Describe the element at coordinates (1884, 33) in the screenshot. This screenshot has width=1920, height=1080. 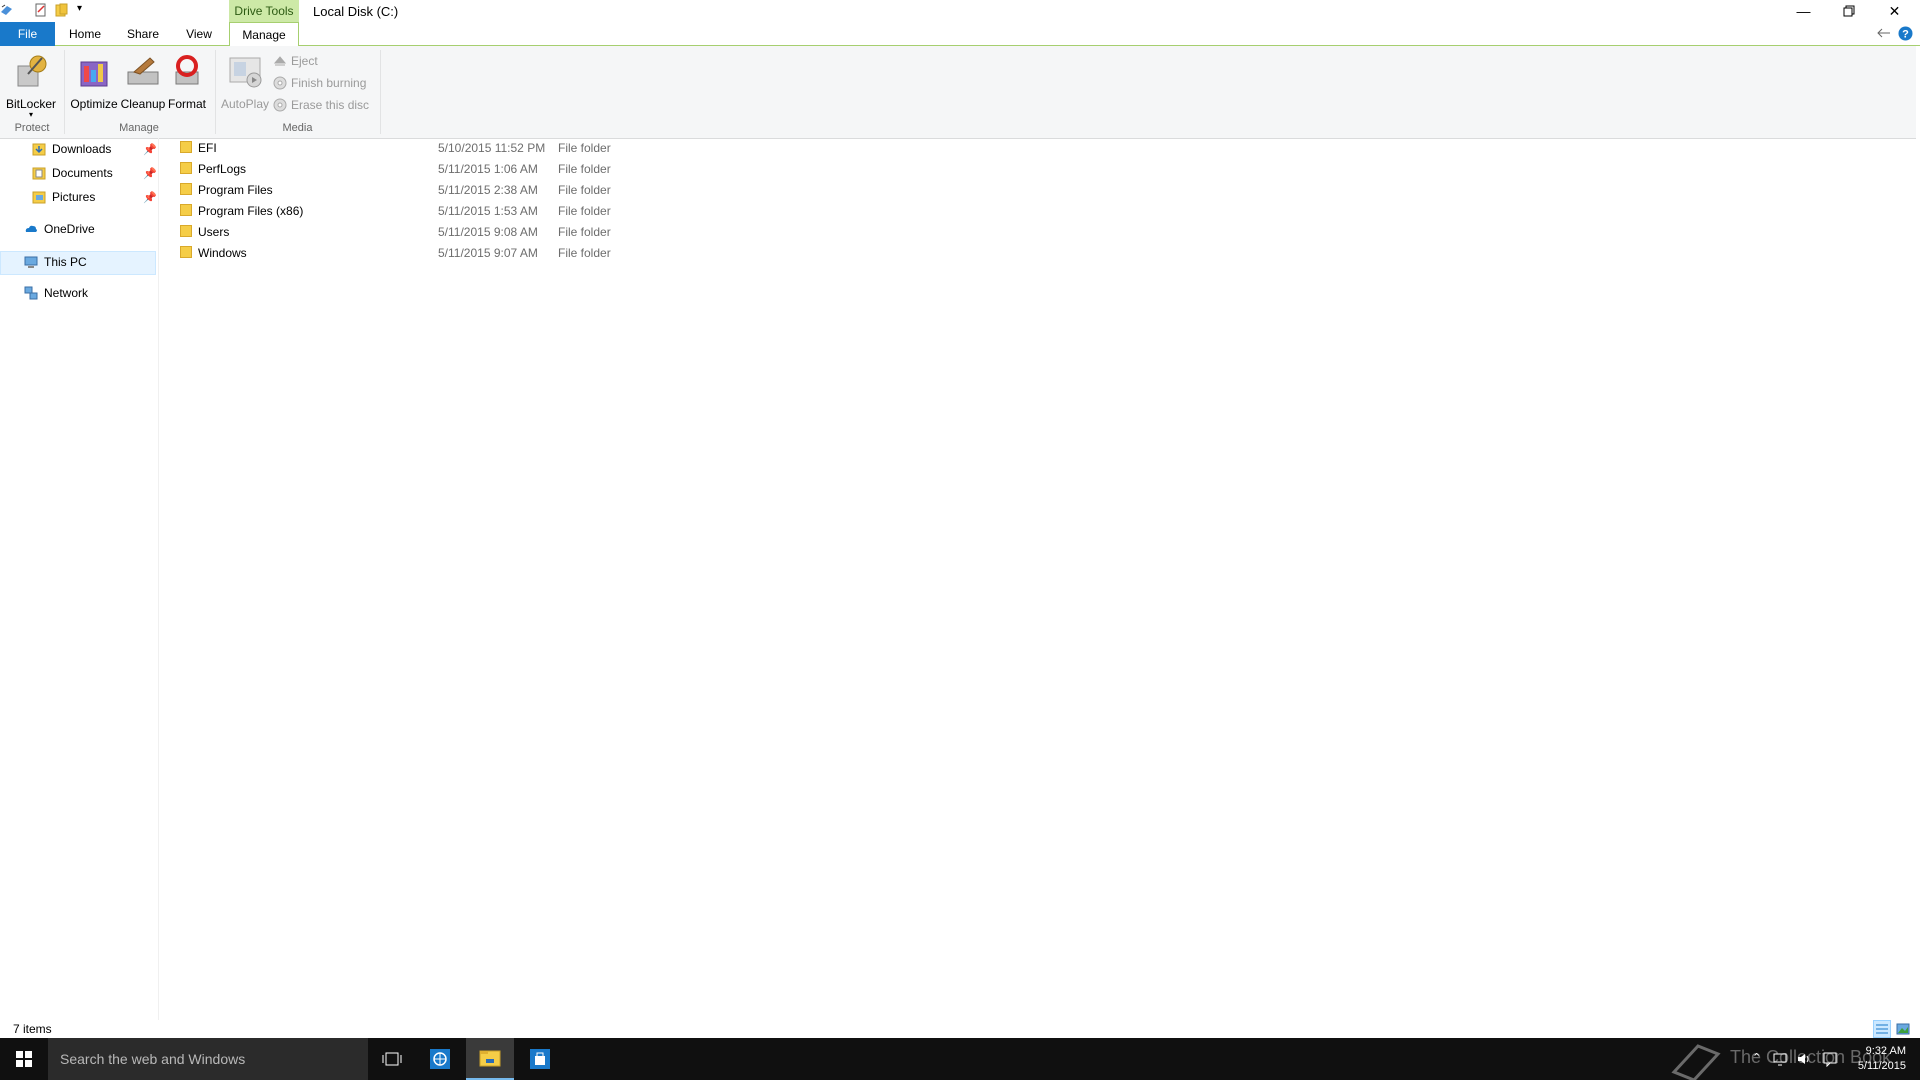
I see `minimize-ribbon-icon` at that location.